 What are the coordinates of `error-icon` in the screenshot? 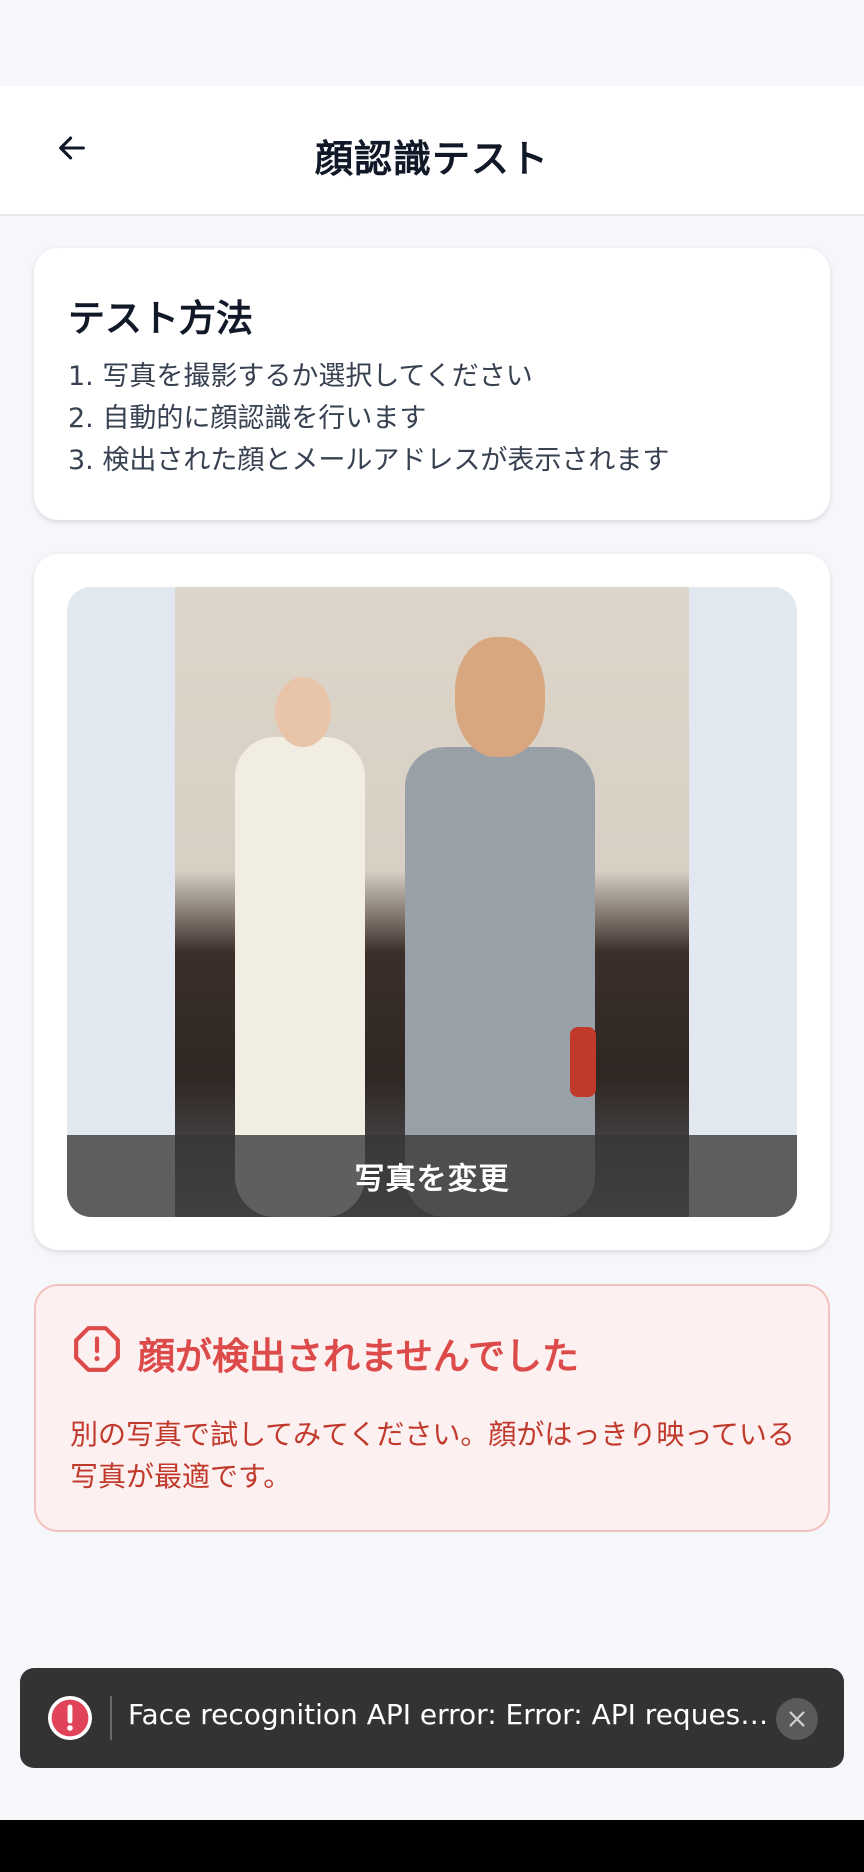 It's located at (70, 1718).